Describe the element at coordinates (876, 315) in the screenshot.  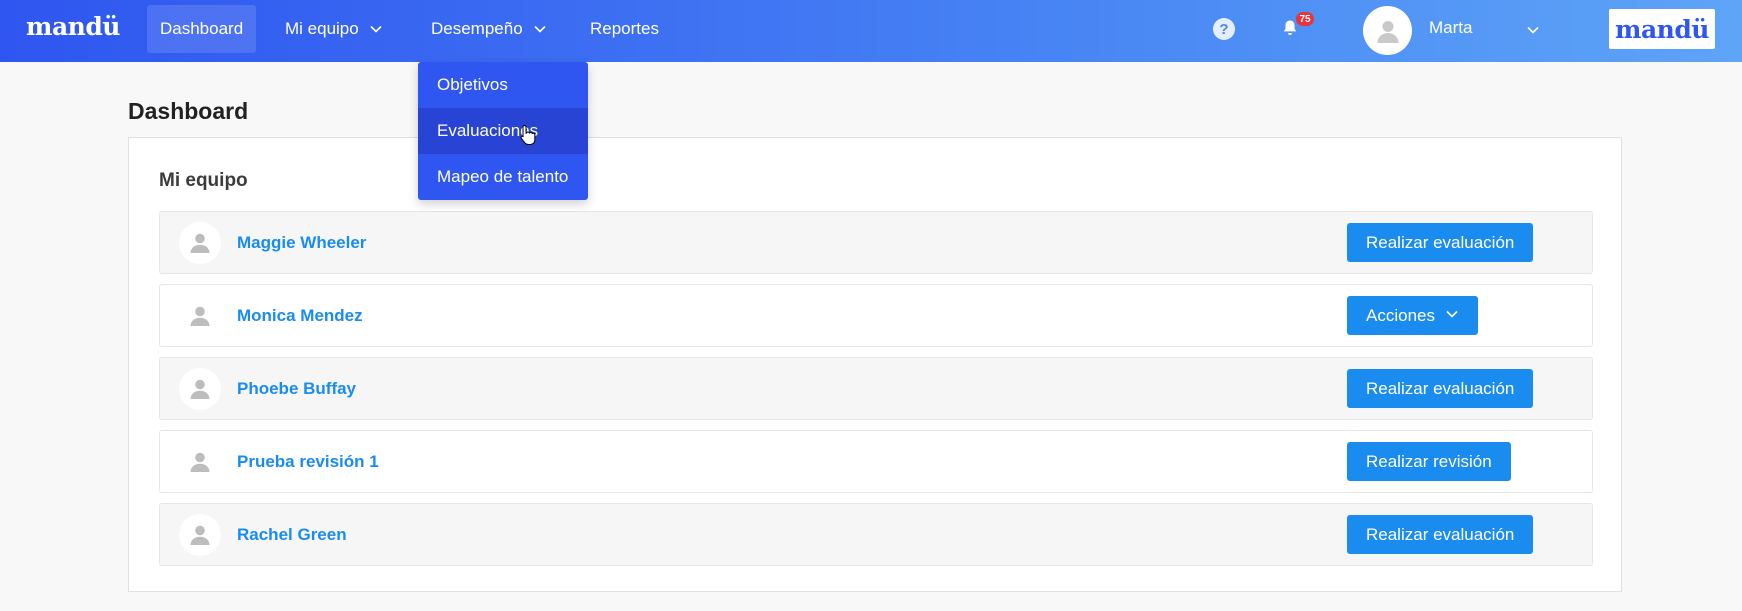
I see `team-member-row: Monica Mendez Acciones` at that location.